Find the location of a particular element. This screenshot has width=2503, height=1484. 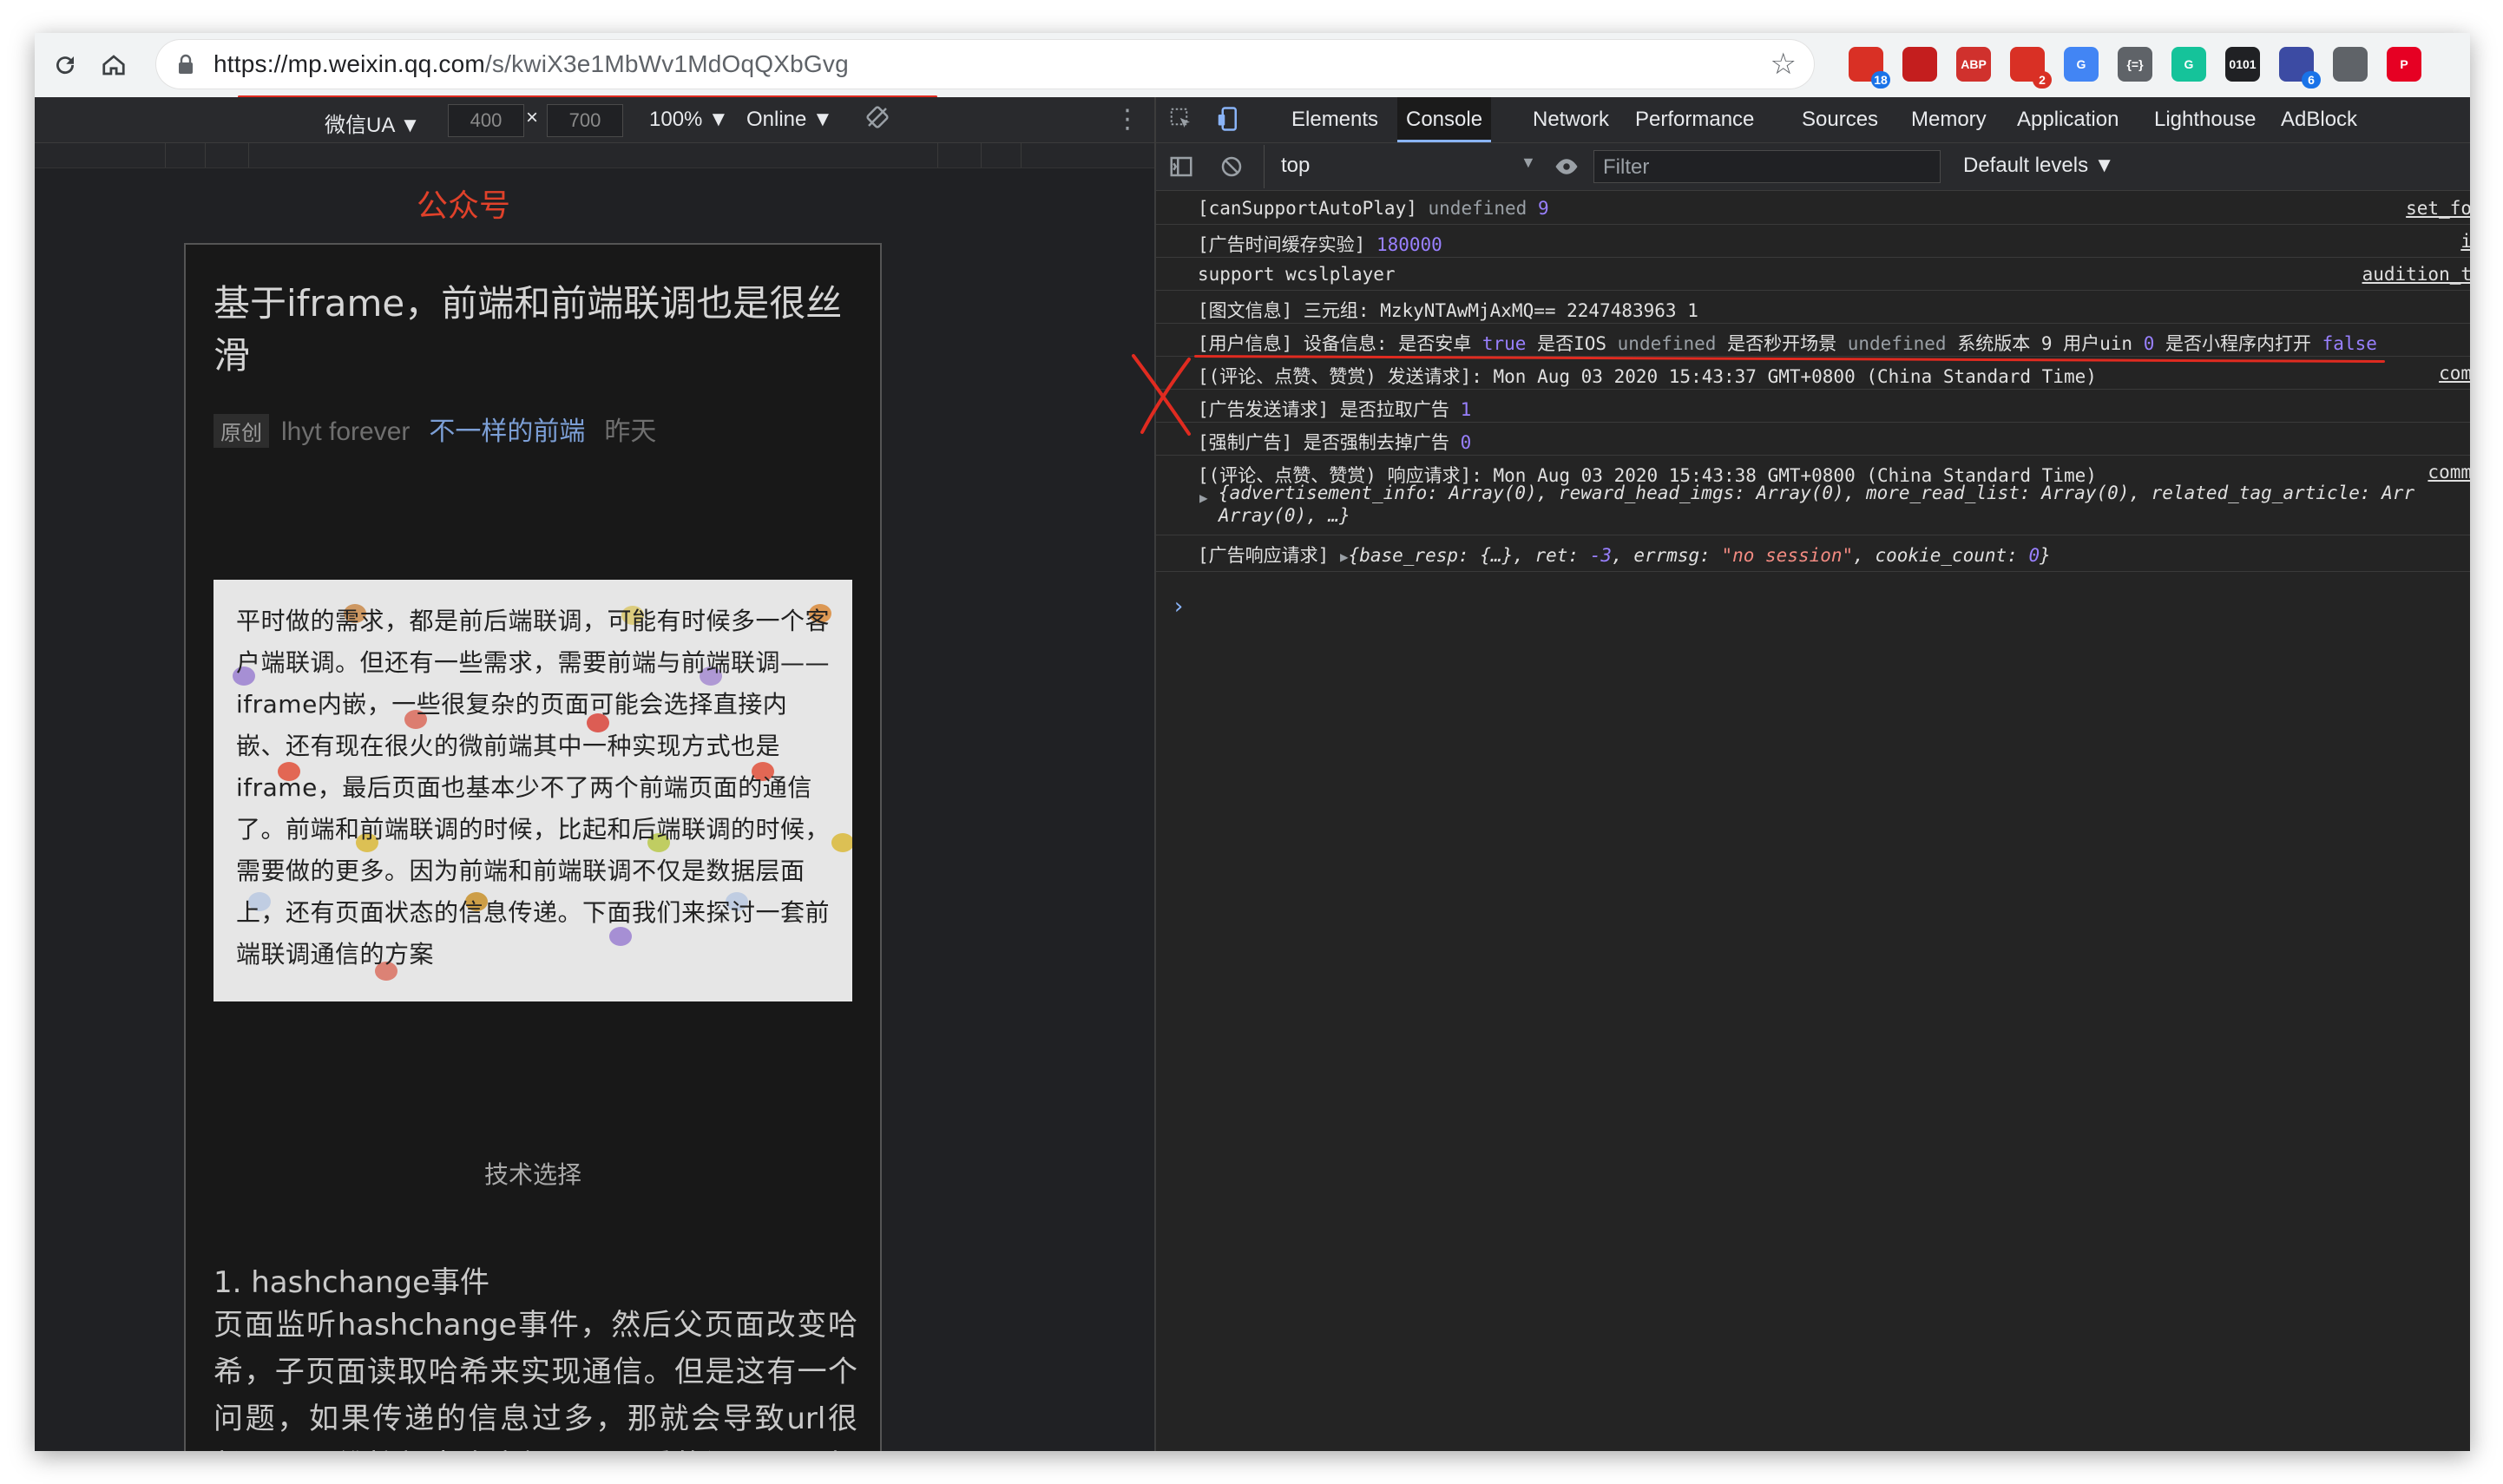

pinterest-label: P is located at coordinates (2404, 64).